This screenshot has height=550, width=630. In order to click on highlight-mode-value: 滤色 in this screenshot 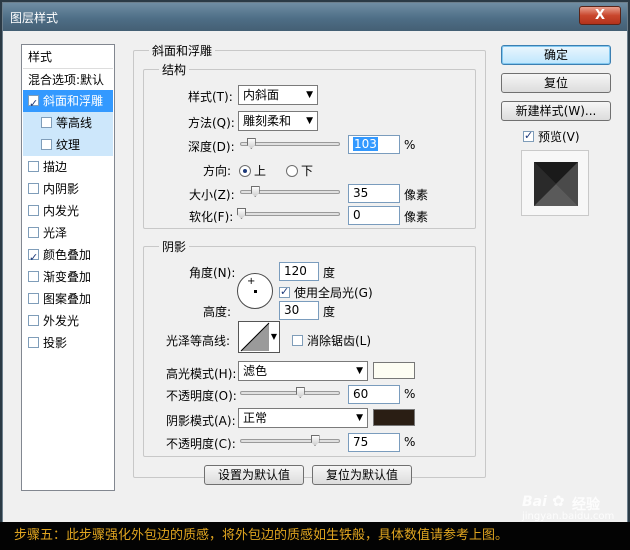, I will do `click(255, 371)`.